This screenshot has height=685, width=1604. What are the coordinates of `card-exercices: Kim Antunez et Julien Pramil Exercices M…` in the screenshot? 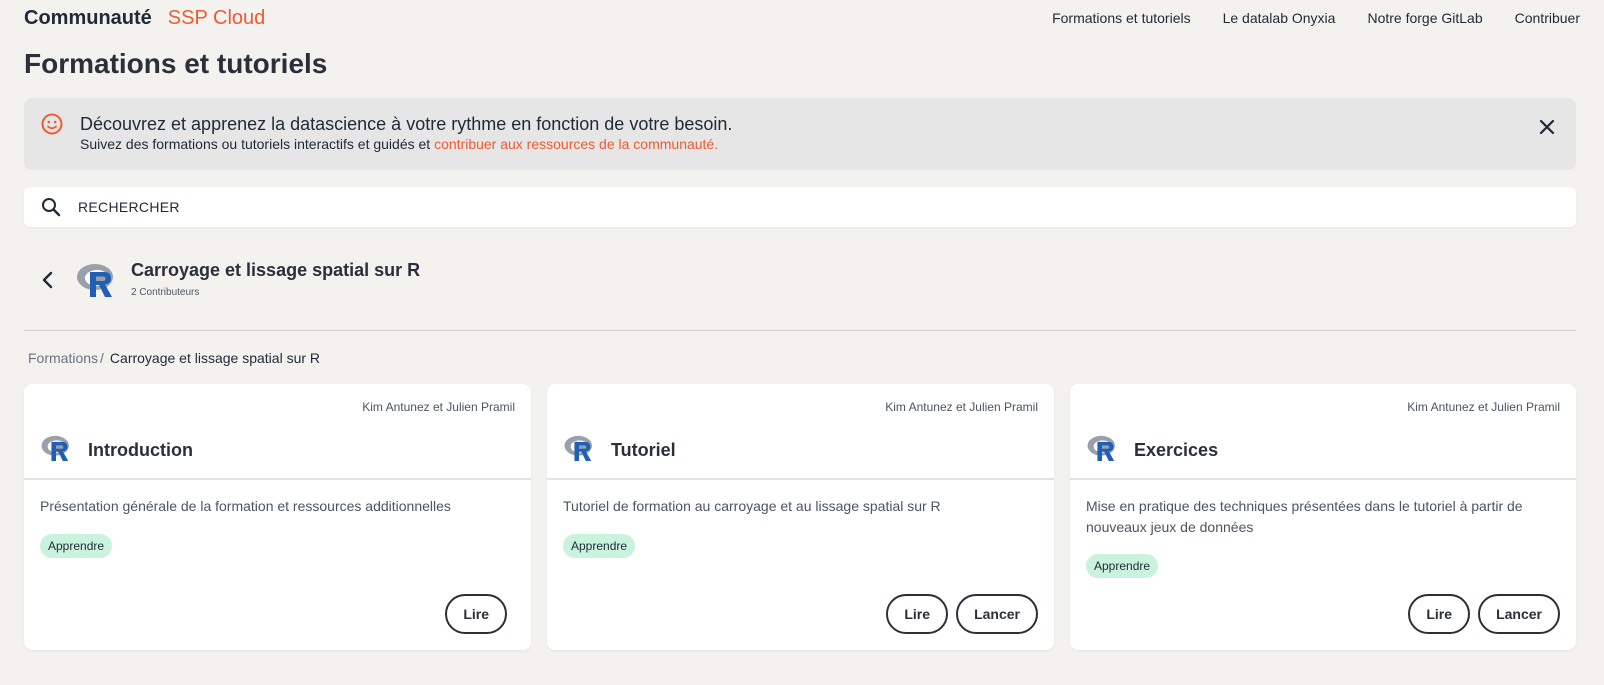 It's located at (1323, 517).